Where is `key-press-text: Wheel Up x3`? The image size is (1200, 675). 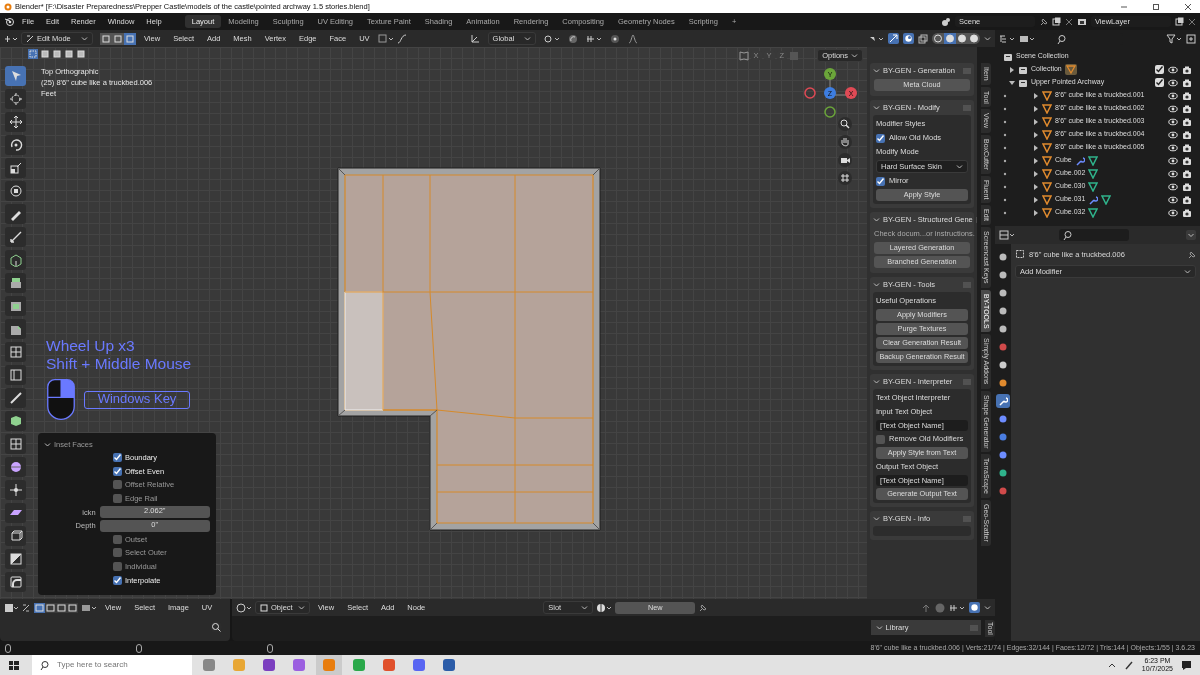 key-press-text: Wheel Up x3 is located at coordinates (90, 346).